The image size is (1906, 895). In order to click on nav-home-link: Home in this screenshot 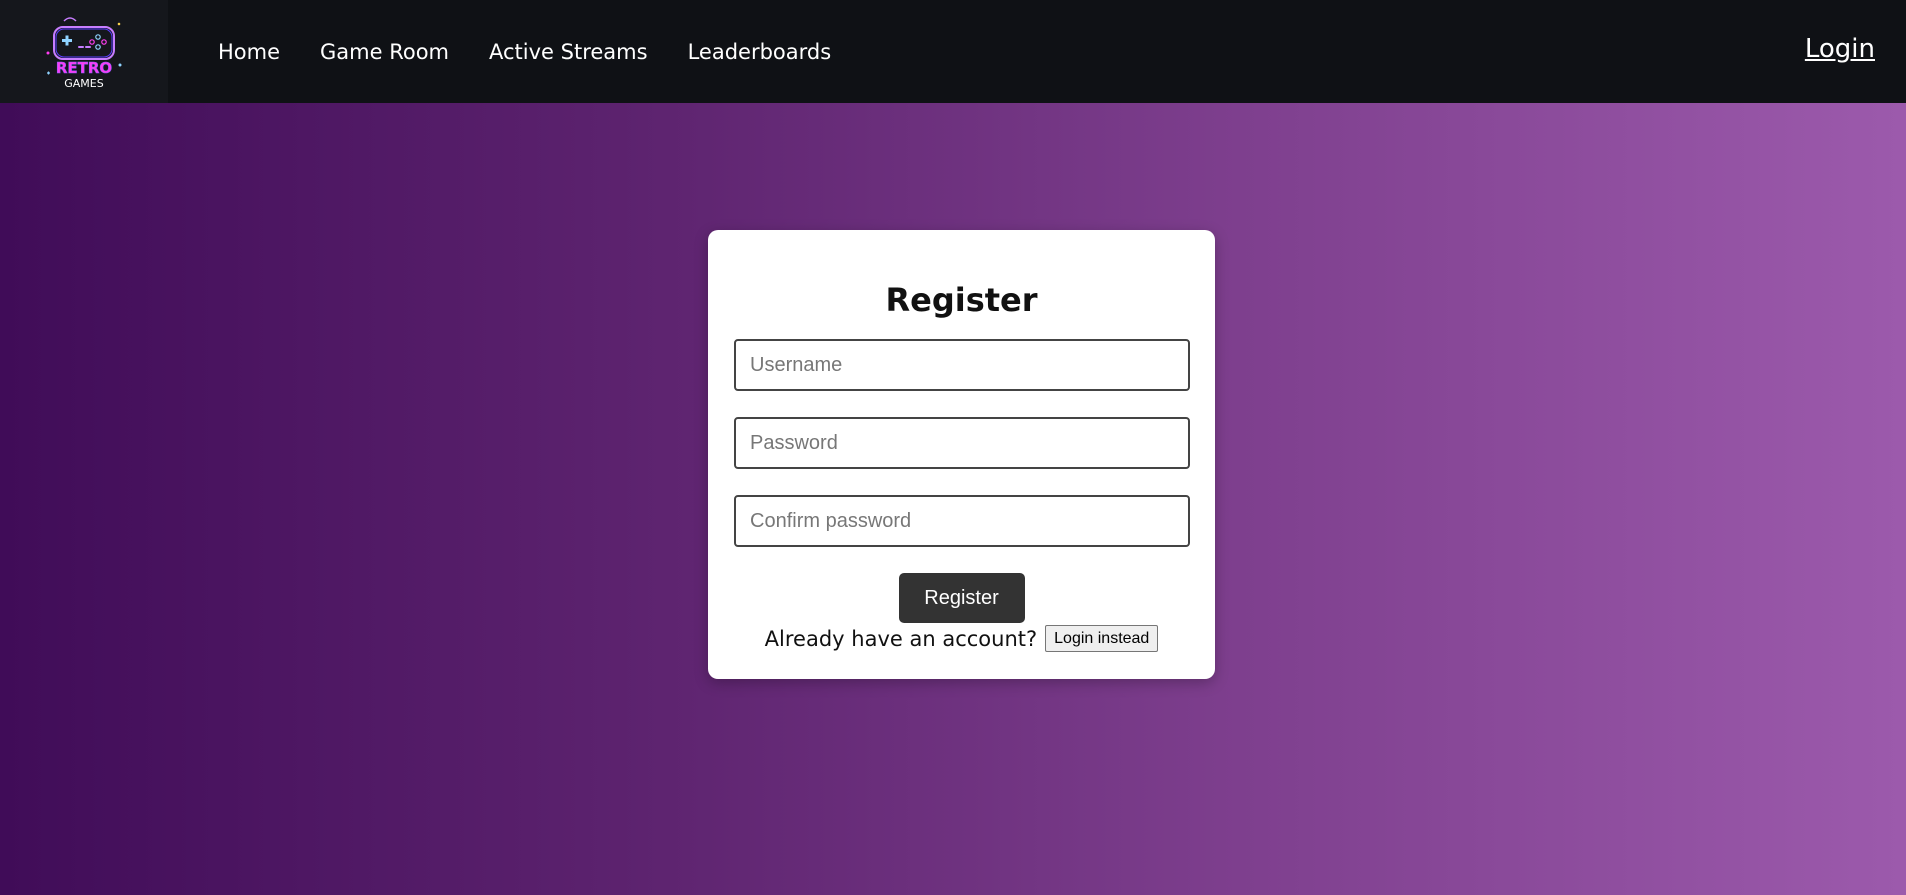, I will do `click(249, 52)`.